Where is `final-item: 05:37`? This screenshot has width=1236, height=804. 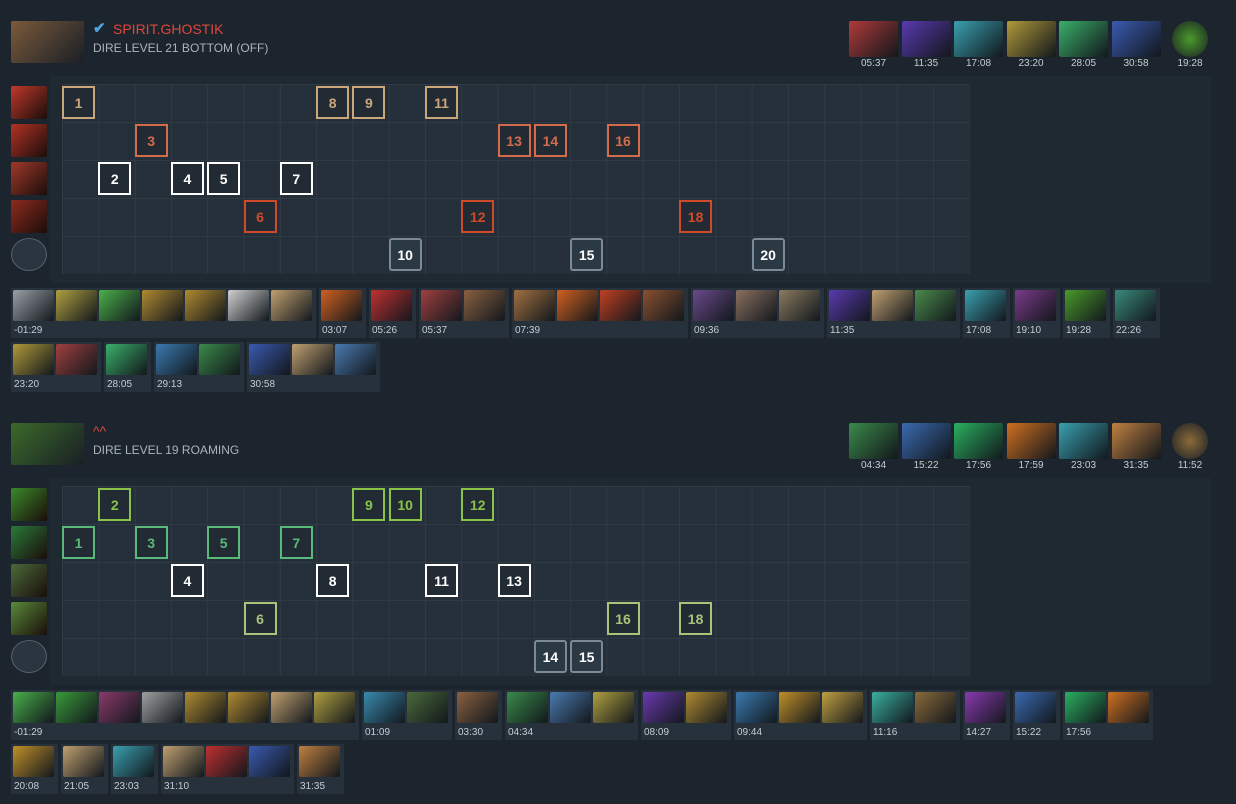 final-item: 05:37 is located at coordinates (873, 45).